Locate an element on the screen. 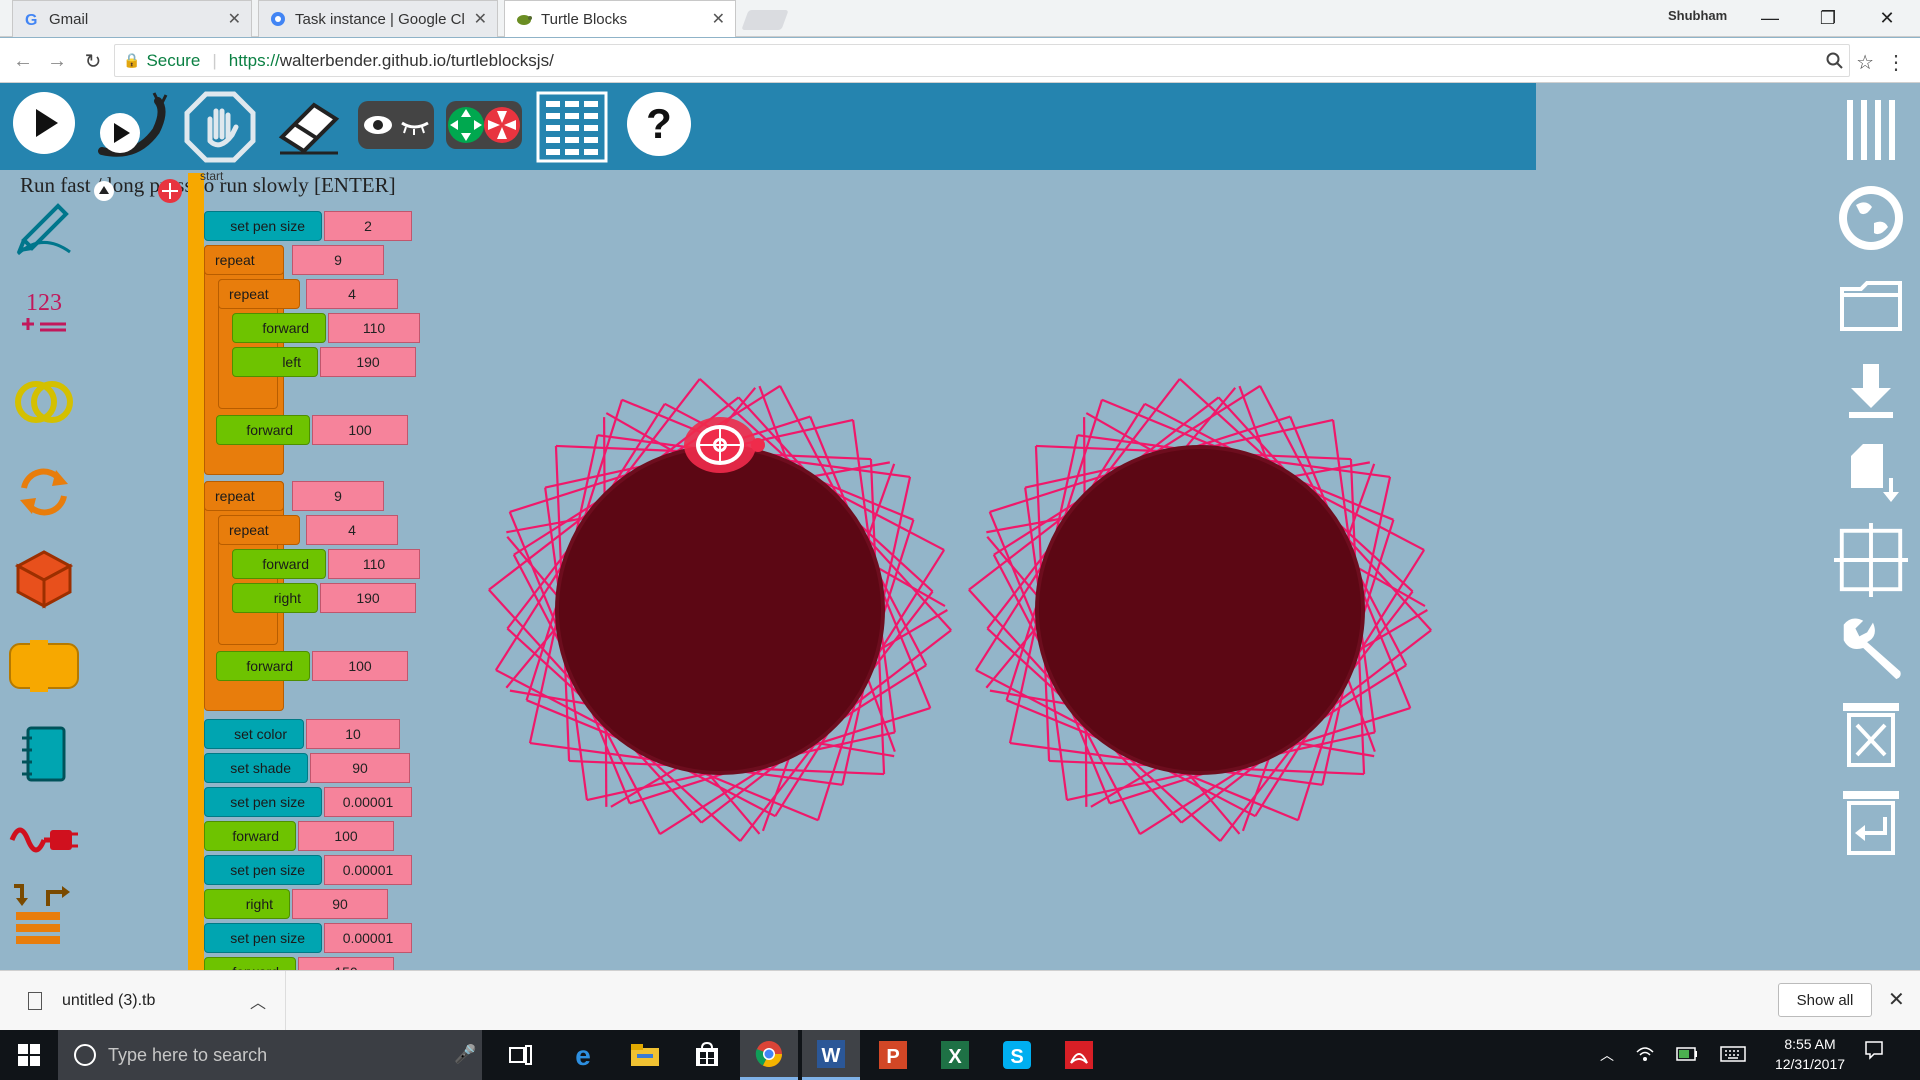 This screenshot has height=1080, width=1920. block-arg: 10 is located at coordinates (353, 734).